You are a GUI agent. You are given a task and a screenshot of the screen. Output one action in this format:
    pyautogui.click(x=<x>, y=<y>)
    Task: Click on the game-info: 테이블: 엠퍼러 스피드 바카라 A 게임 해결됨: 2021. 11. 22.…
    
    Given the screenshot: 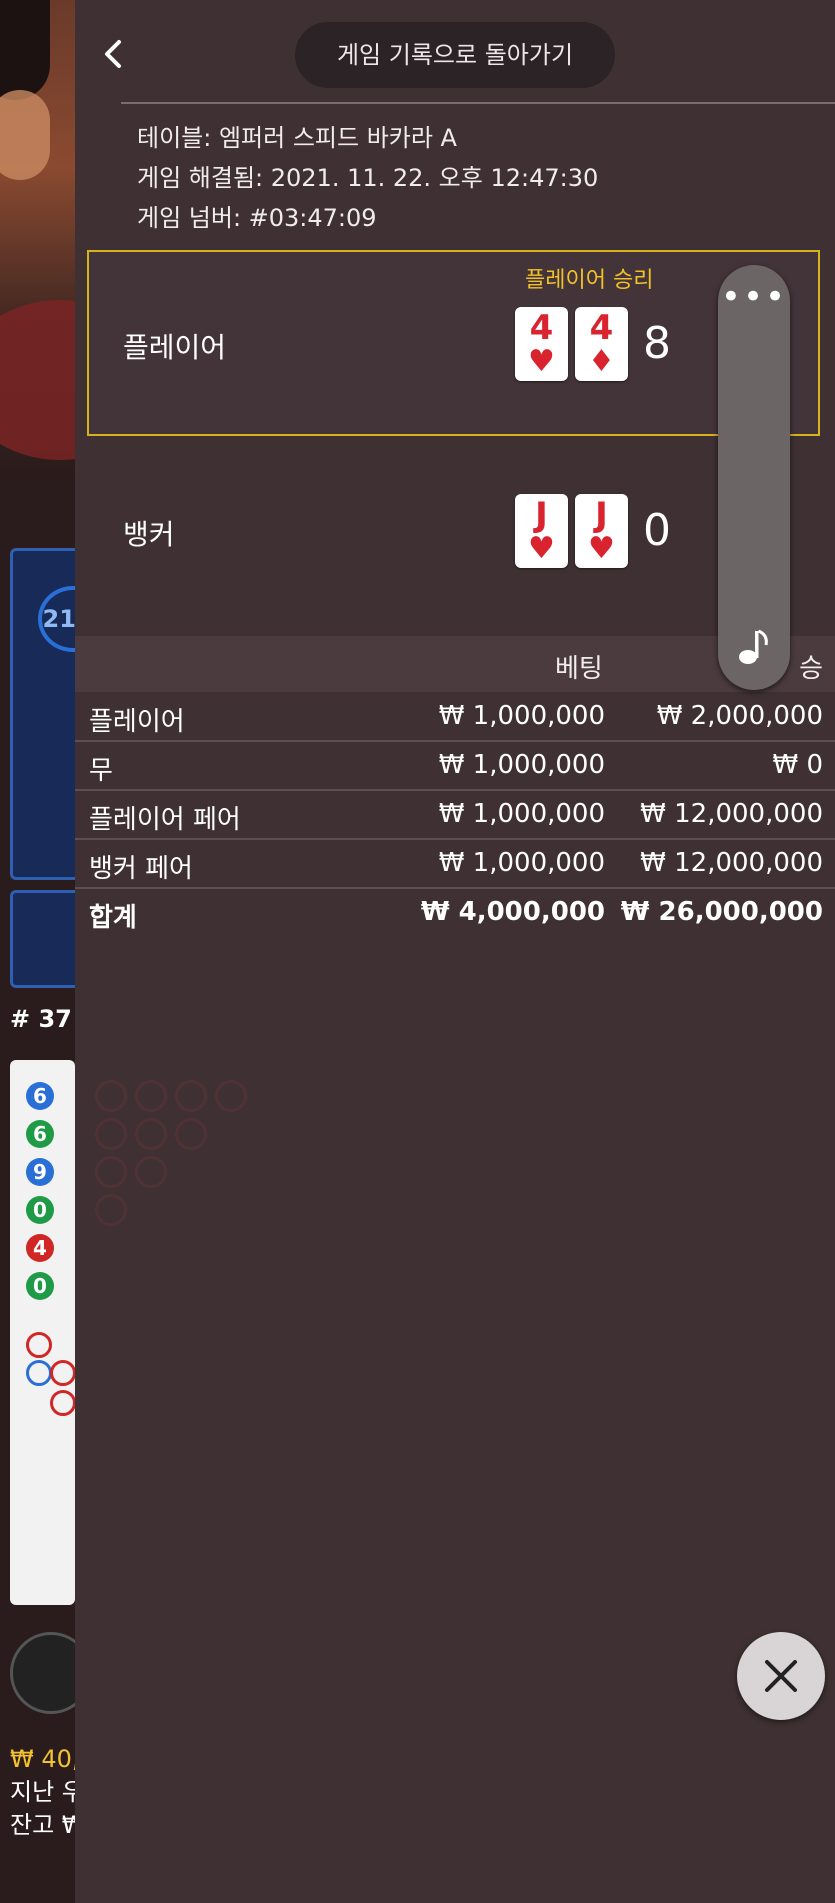 What is the action you would take?
    pyautogui.click(x=367, y=178)
    